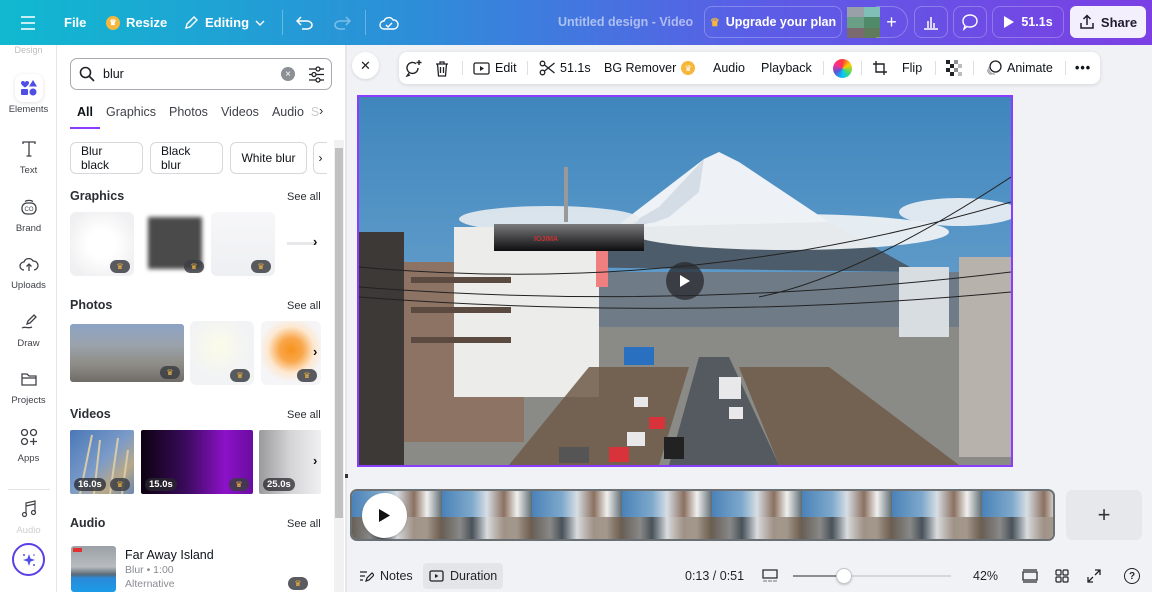 The height and width of the screenshot is (592, 1152). What do you see at coordinates (495, 68) in the screenshot?
I see `edit-video-button: Edit` at bounding box center [495, 68].